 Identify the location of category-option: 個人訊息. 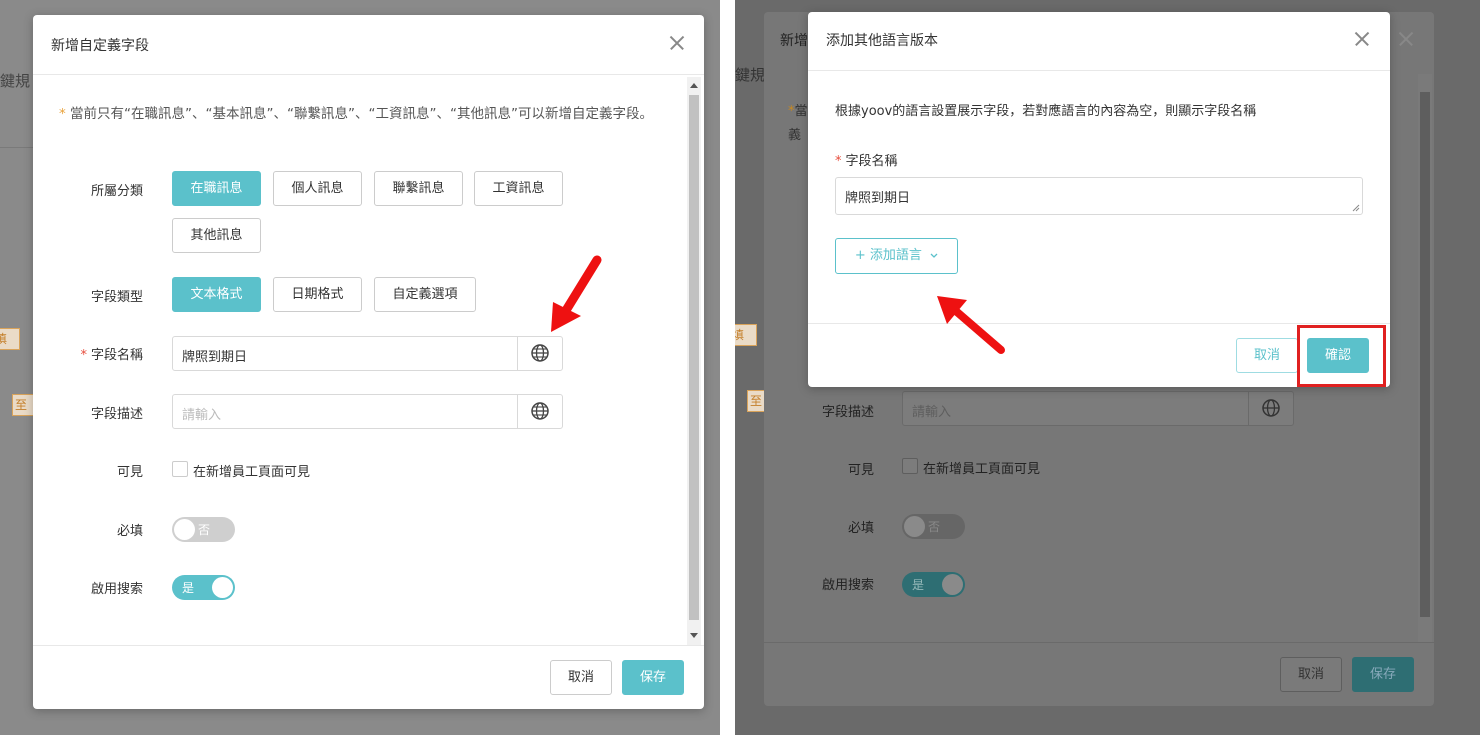
(317, 188).